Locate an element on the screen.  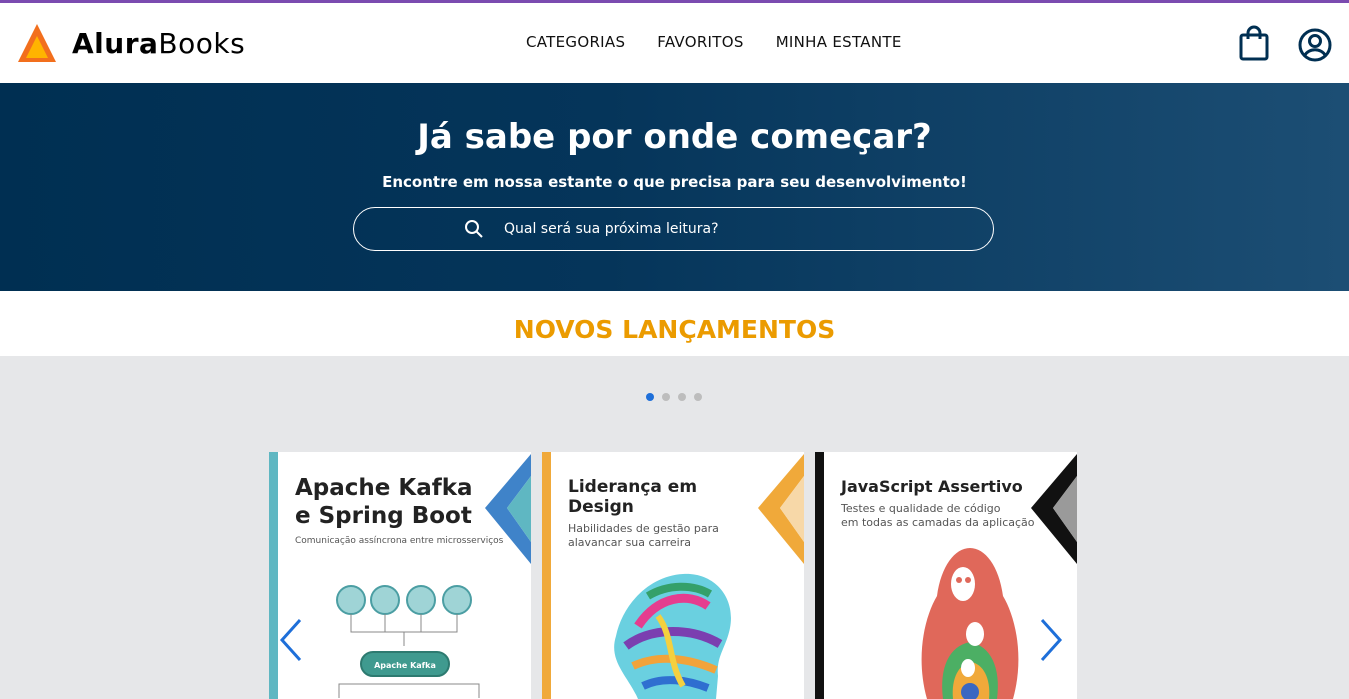
nav-link-categorias: CATEGORIAS is located at coordinates (575, 42).